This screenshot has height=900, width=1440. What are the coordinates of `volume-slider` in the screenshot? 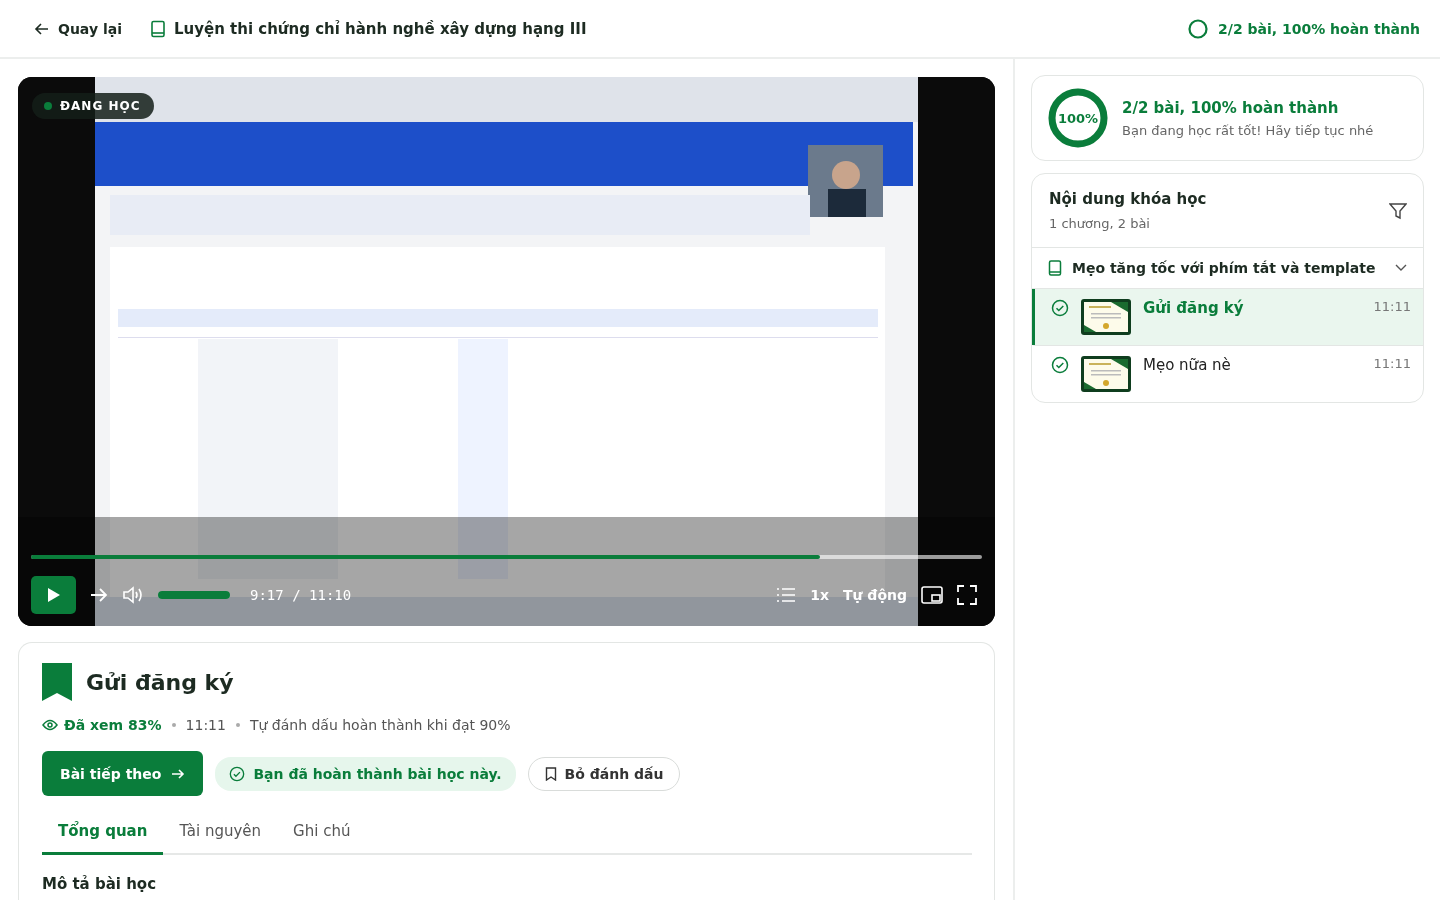 It's located at (194, 595).